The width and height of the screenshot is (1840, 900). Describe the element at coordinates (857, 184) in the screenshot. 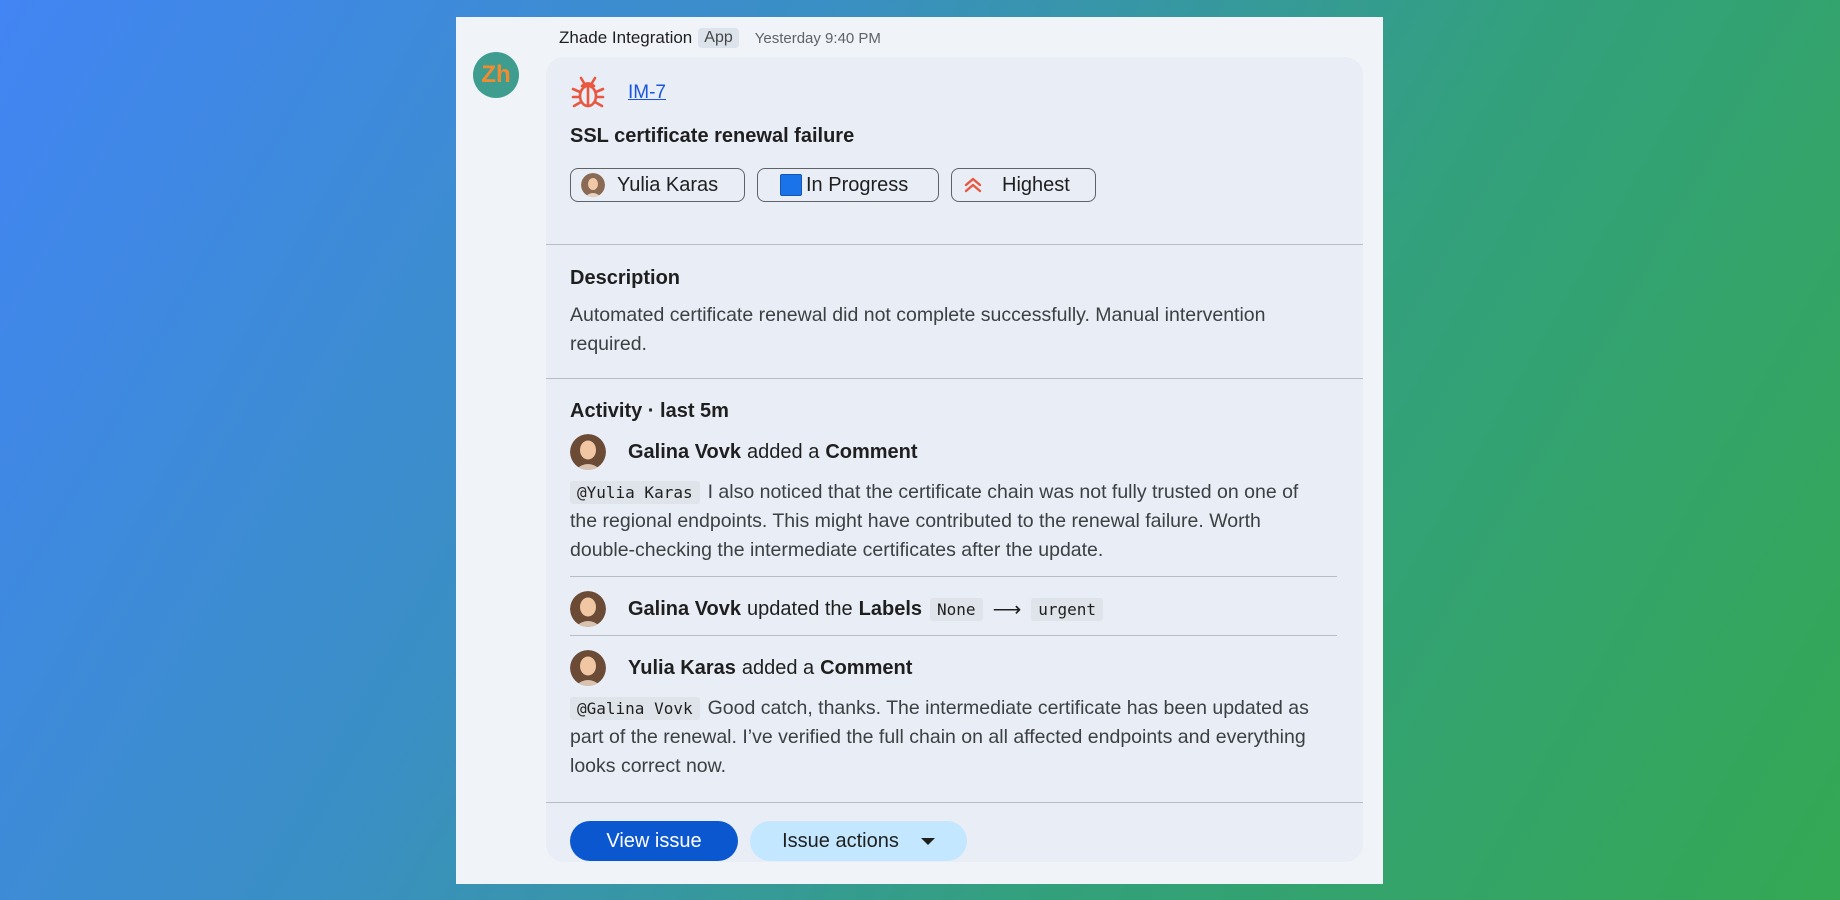

I see `status-label: In Progress` at that location.